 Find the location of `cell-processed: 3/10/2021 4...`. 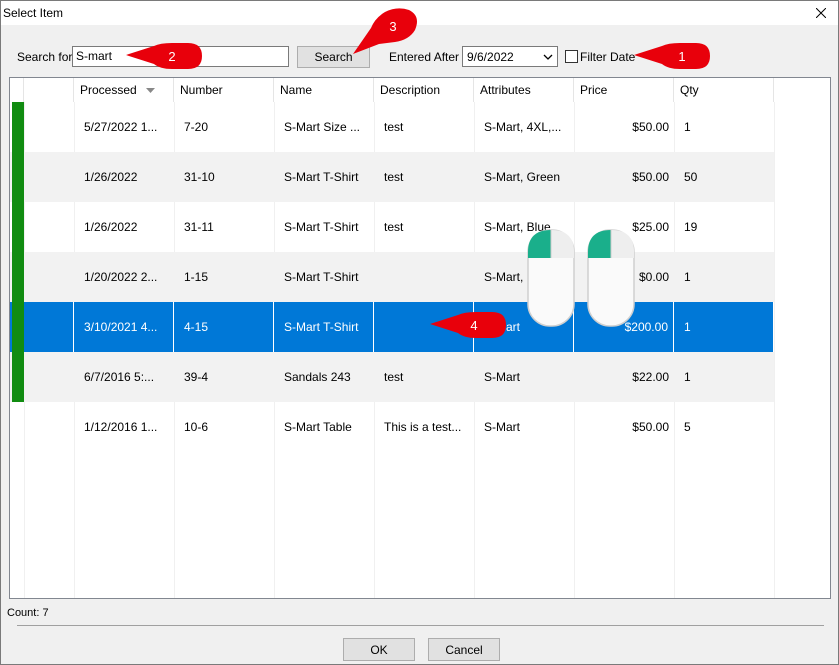

cell-processed: 3/10/2021 4... is located at coordinates (124, 327).